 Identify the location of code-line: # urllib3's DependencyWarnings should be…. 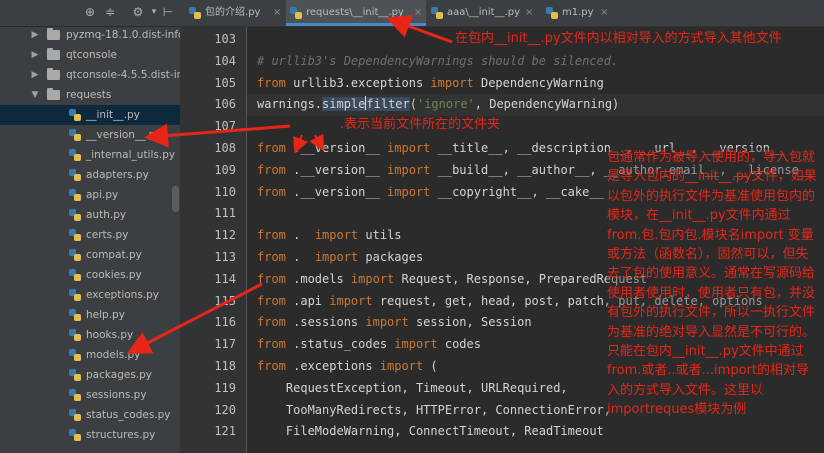
(437, 61).